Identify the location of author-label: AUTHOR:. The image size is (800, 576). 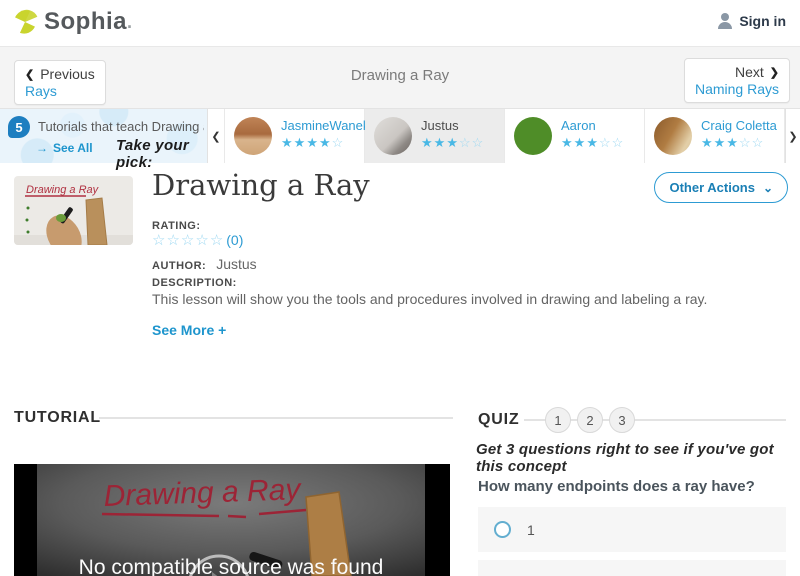
(179, 266).